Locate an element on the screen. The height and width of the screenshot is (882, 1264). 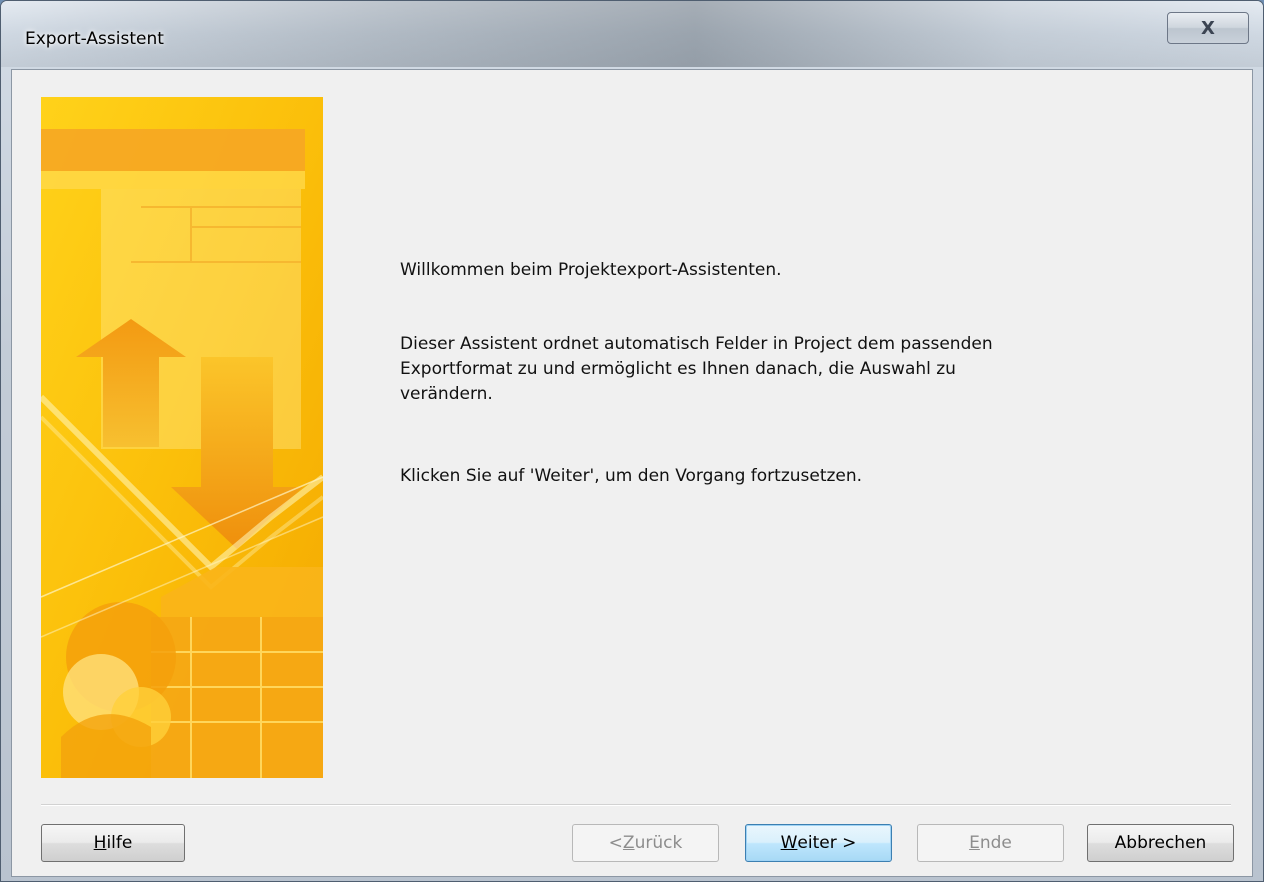
next-button-accel: W is located at coordinates (789, 843).